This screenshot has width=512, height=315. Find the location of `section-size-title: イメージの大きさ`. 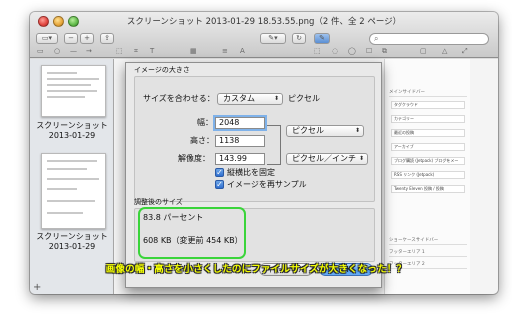

section-size-title: イメージの大きさ is located at coordinates (162, 70).